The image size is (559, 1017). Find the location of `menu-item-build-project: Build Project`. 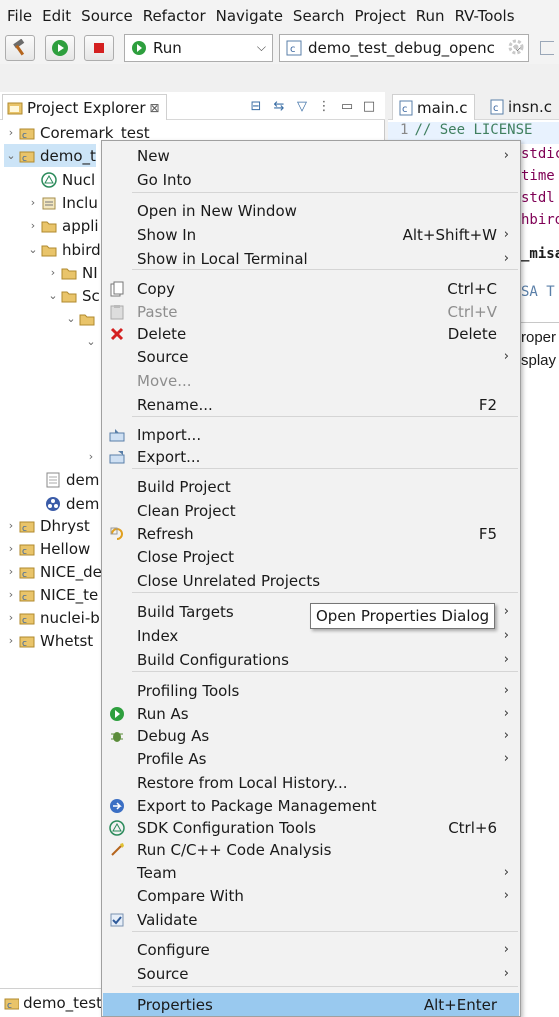

menu-item-build-project: Build Project is located at coordinates (311, 486).